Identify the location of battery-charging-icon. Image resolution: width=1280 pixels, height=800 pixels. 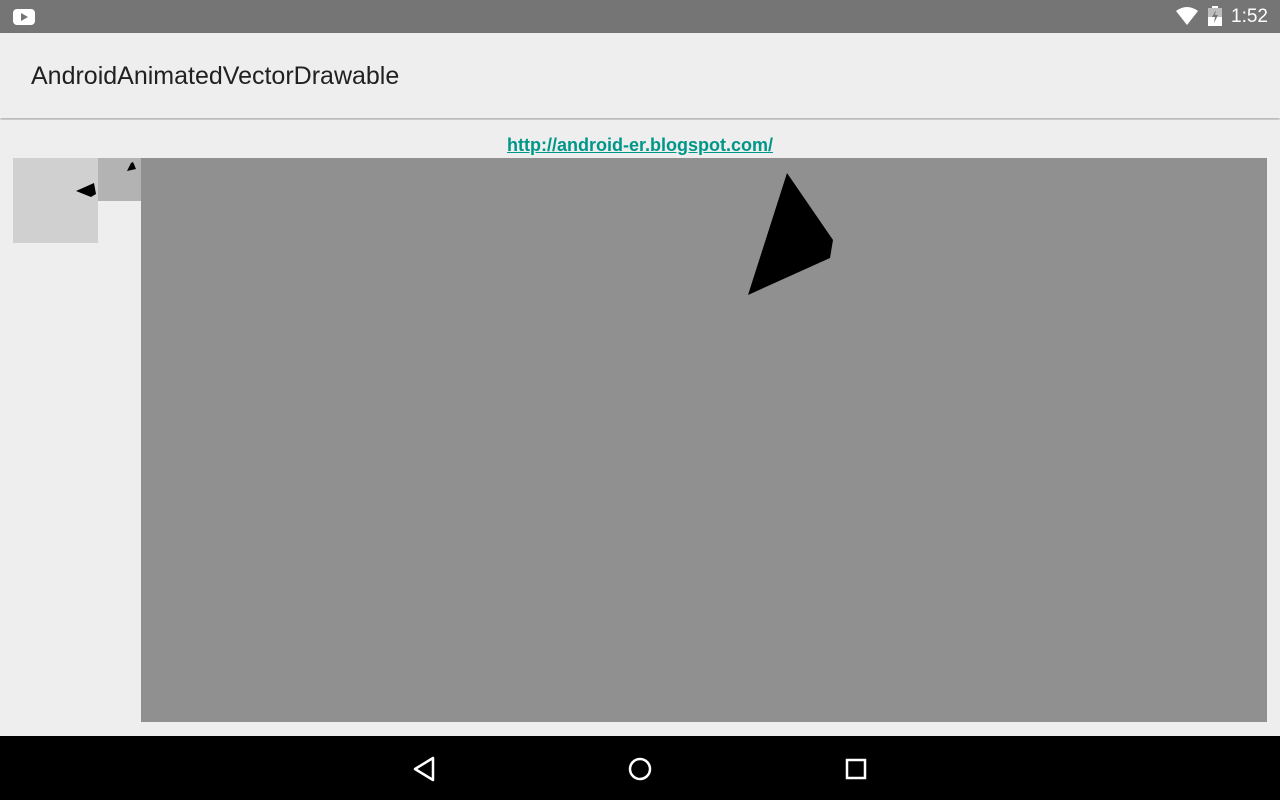
(1215, 16).